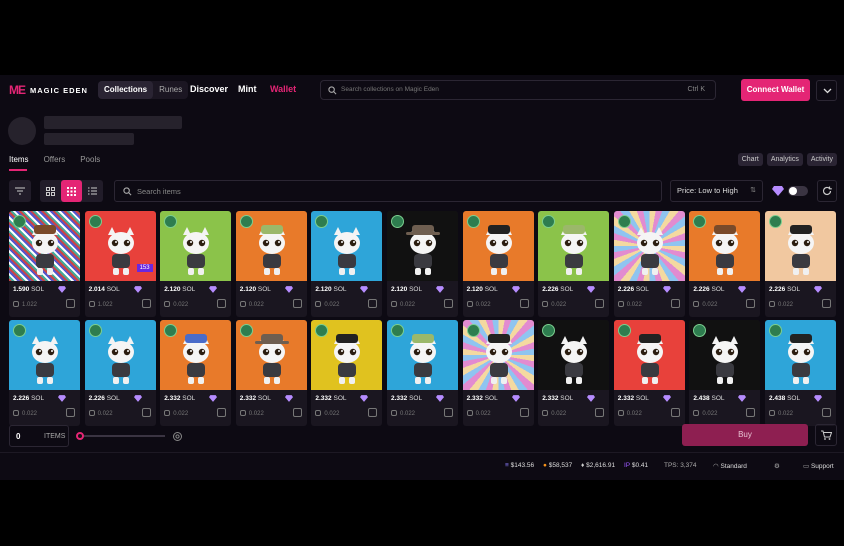  I want to click on tab-items: Items, so click(19, 159).